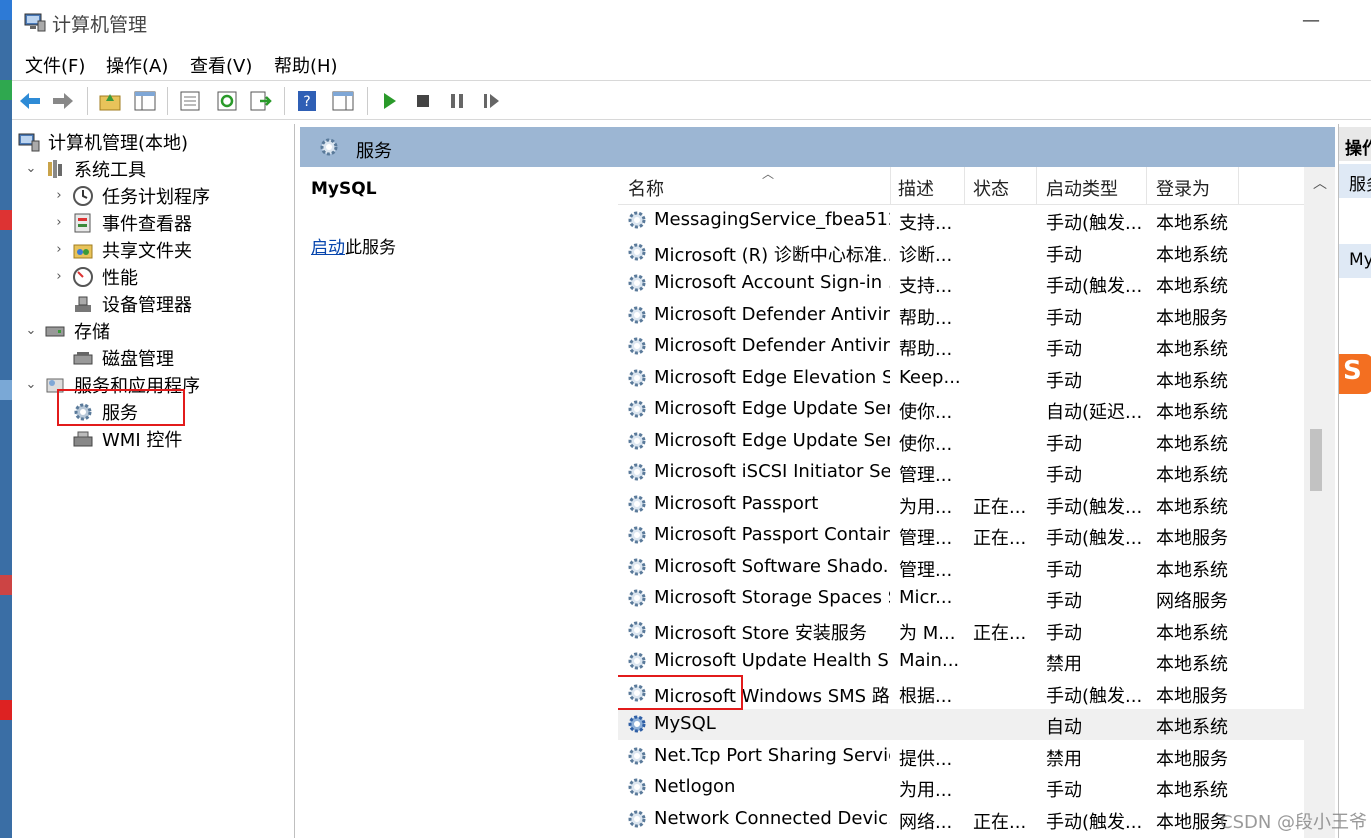 The width and height of the screenshot is (1371, 838). Describe the element at coordinates (695, 786) in the screenshot. I see `cell-name: Netlogon` at that location.